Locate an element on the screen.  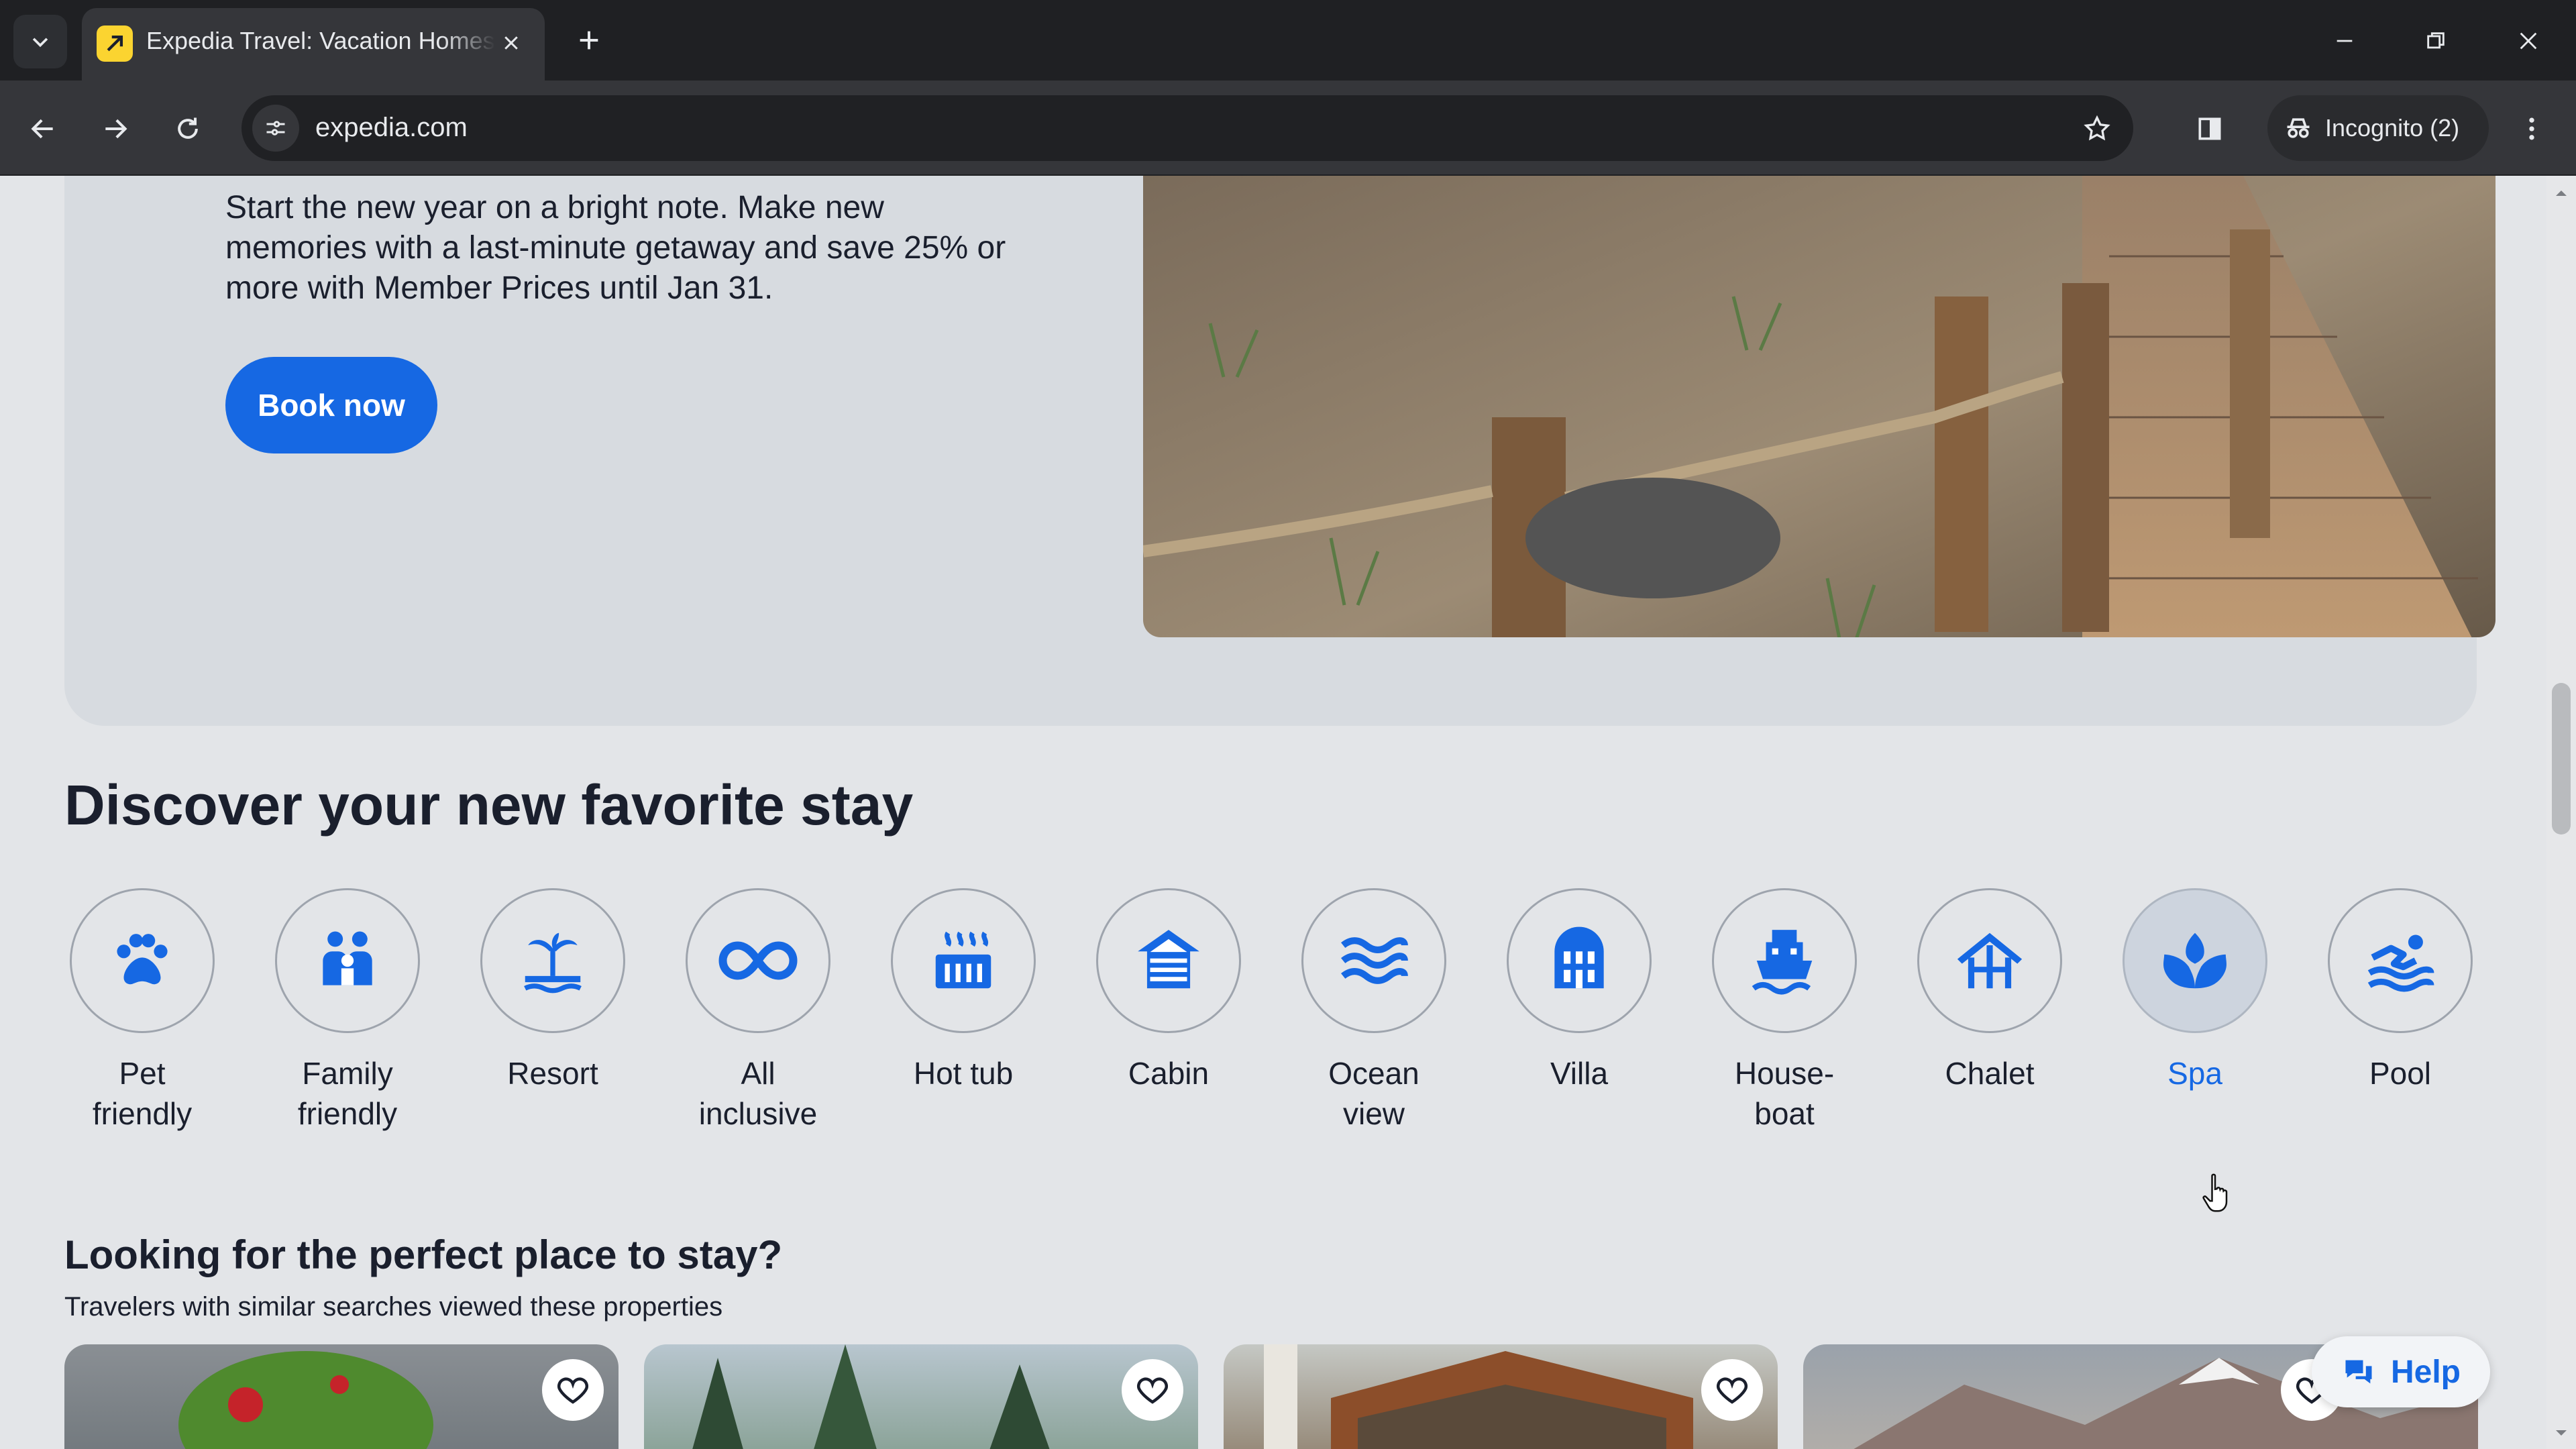
help-button: Help is located at coordinates (2401, 1371).